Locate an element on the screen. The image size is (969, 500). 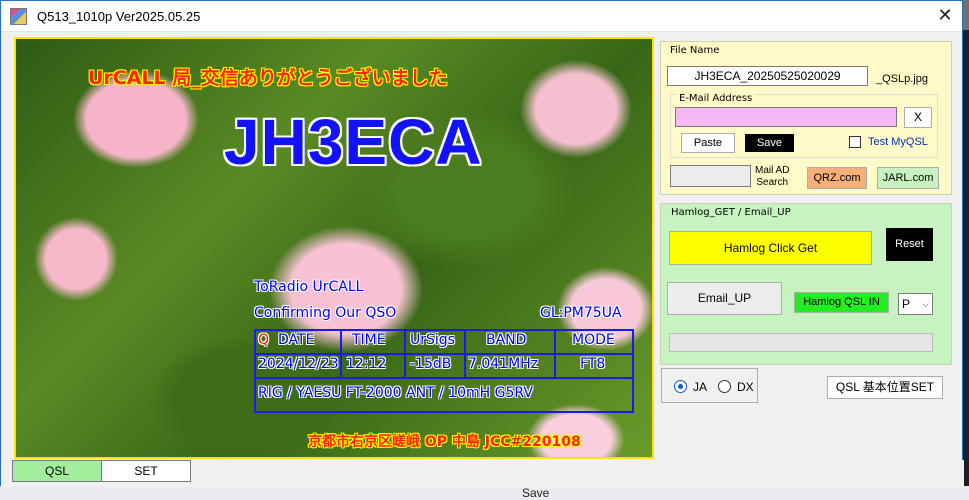
time-value: 12:12 is located at coordinates (366, 364).